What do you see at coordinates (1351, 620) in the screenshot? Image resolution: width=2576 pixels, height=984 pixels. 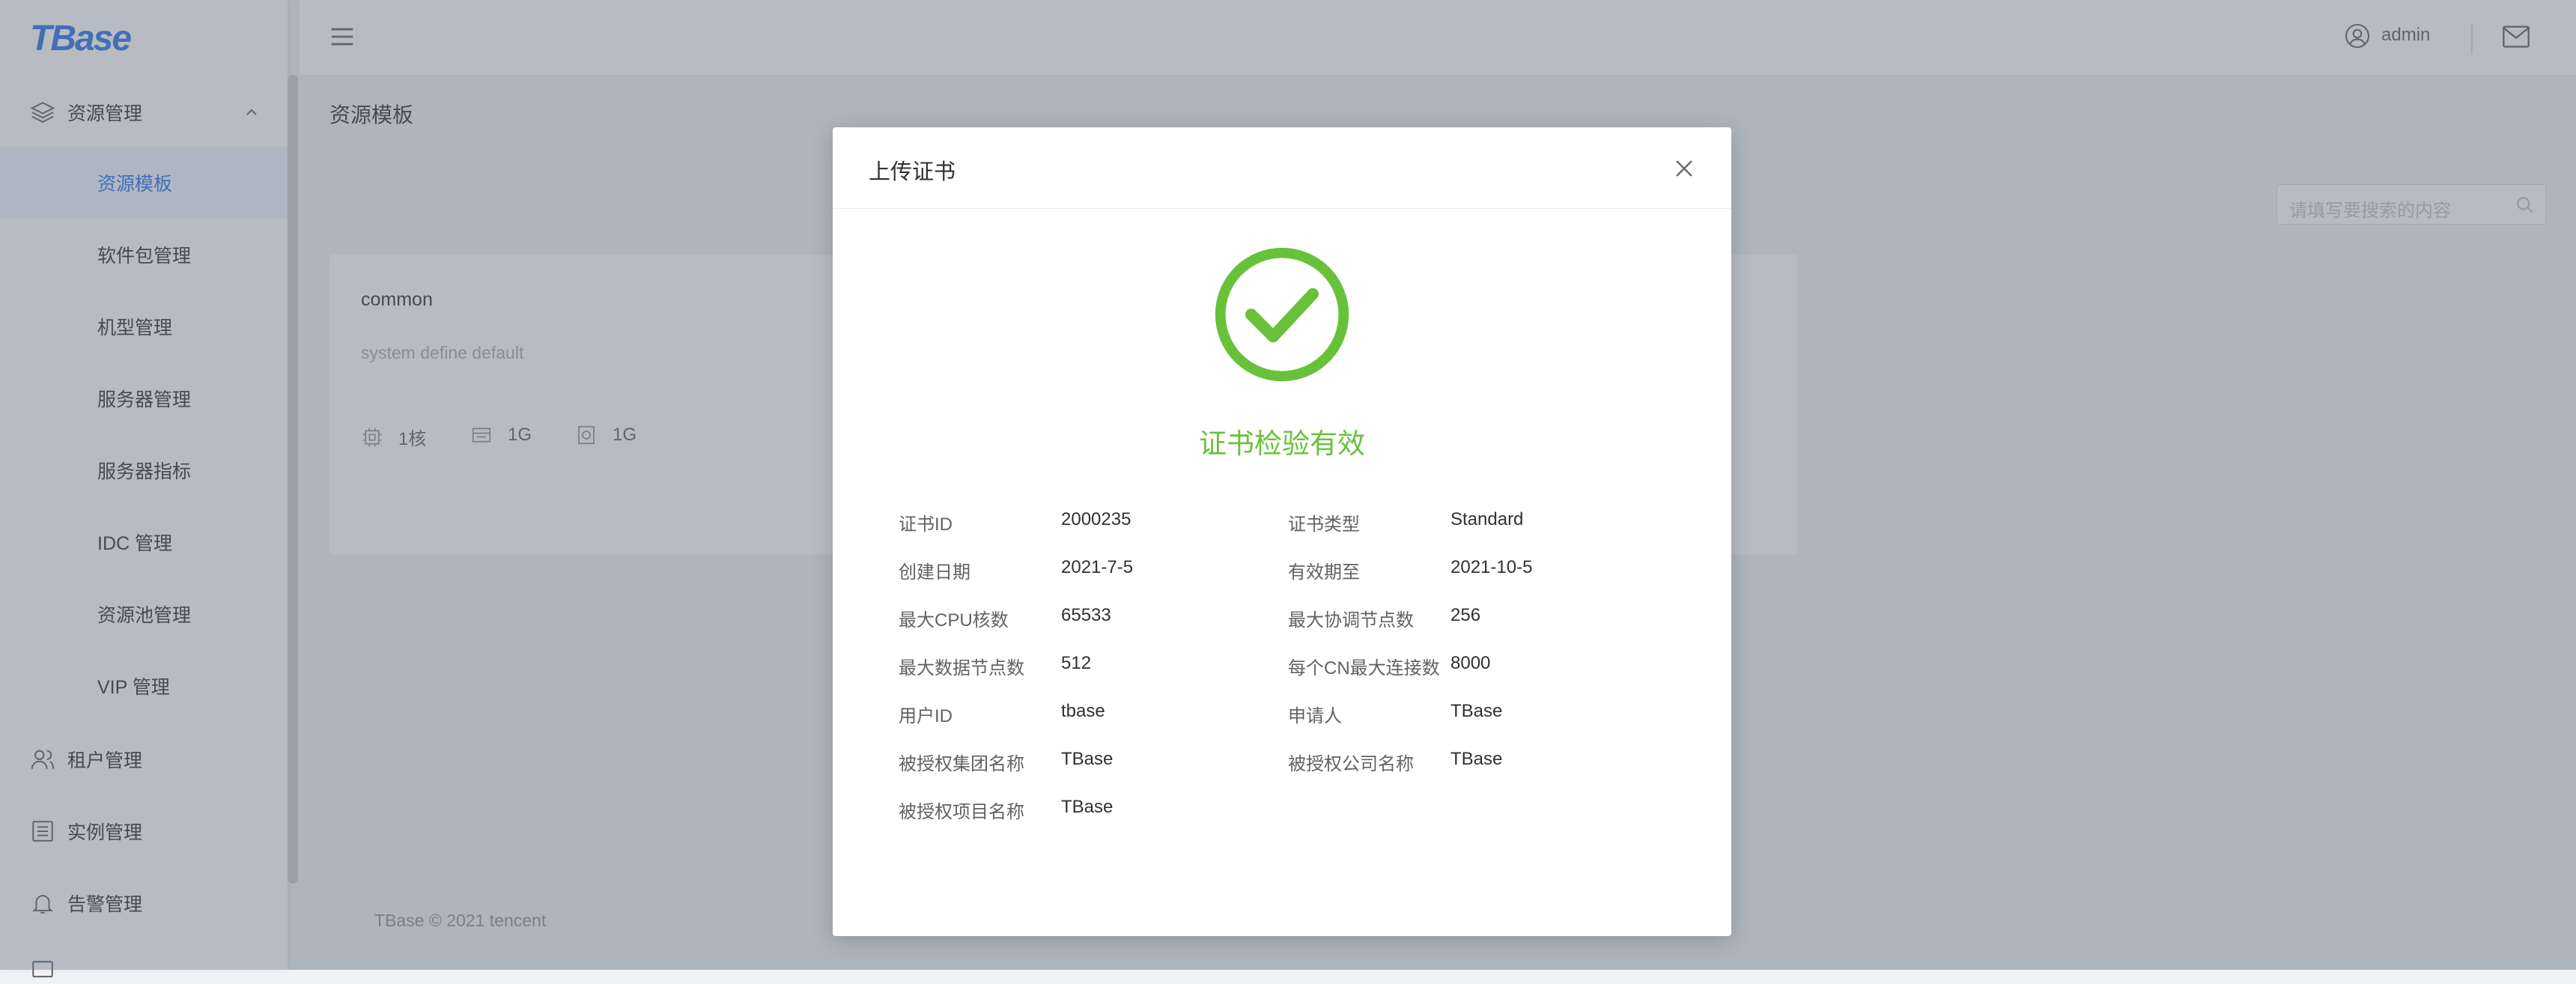 I see `field-key: 最大协调节点数` at bounding box center [1351, 620].